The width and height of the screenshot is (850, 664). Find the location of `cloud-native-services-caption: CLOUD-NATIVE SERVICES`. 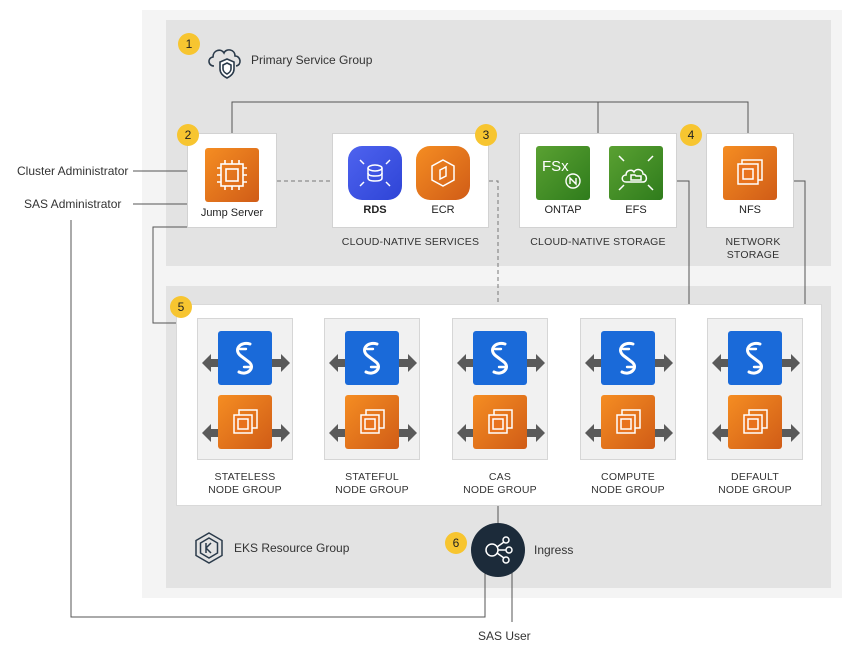

cloud-native-services-caption: CLOUD-NATIVE SERVICES is located at coordinates (410, 242).